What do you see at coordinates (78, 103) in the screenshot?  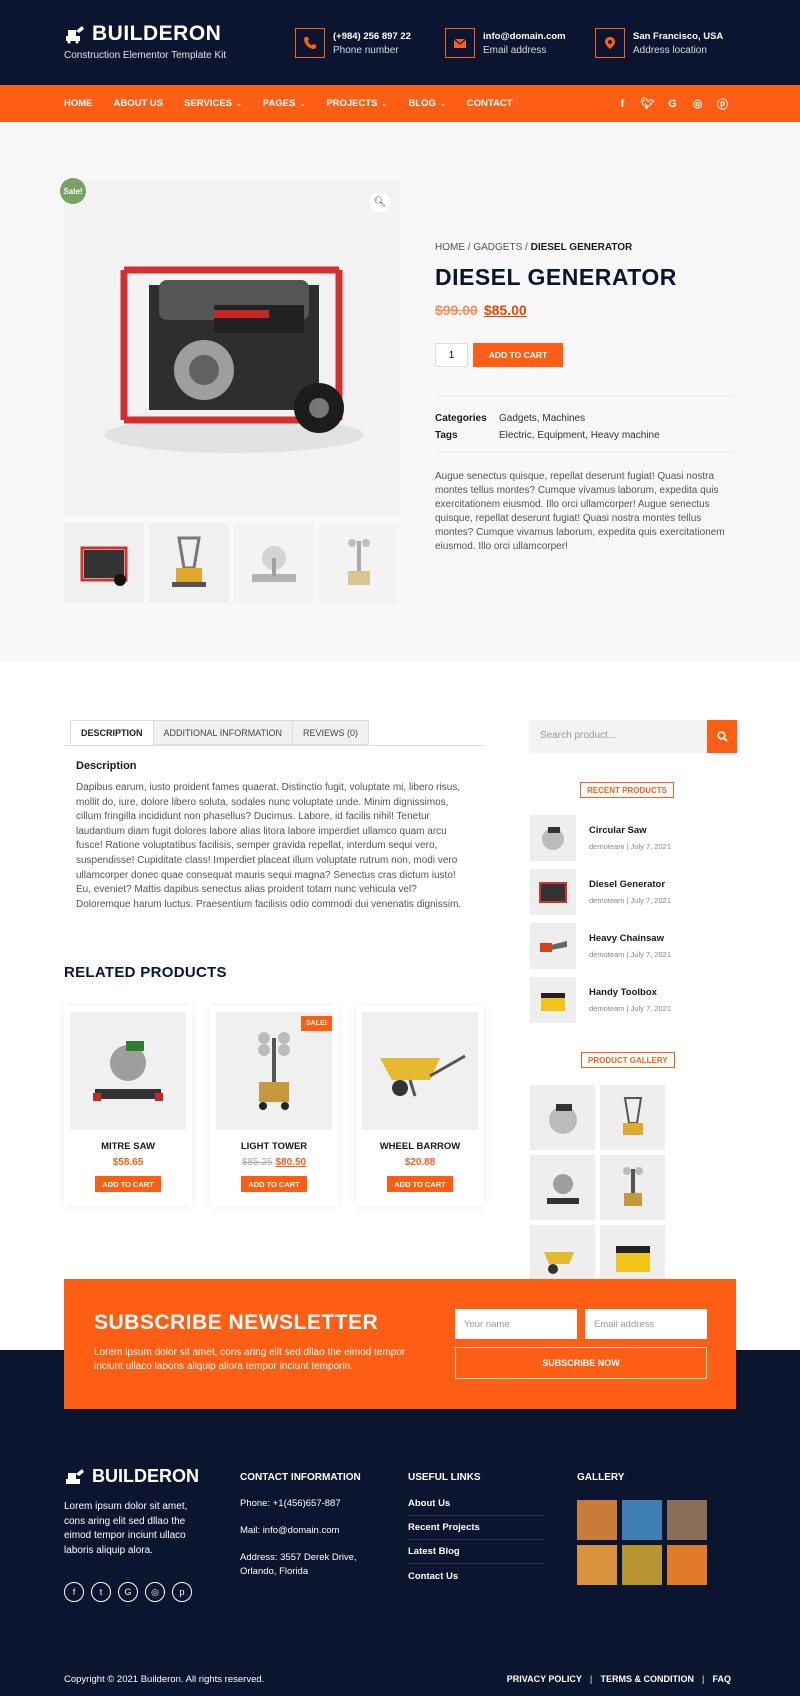 I see `nav-home: HOME` at bounding box center [78, 103].